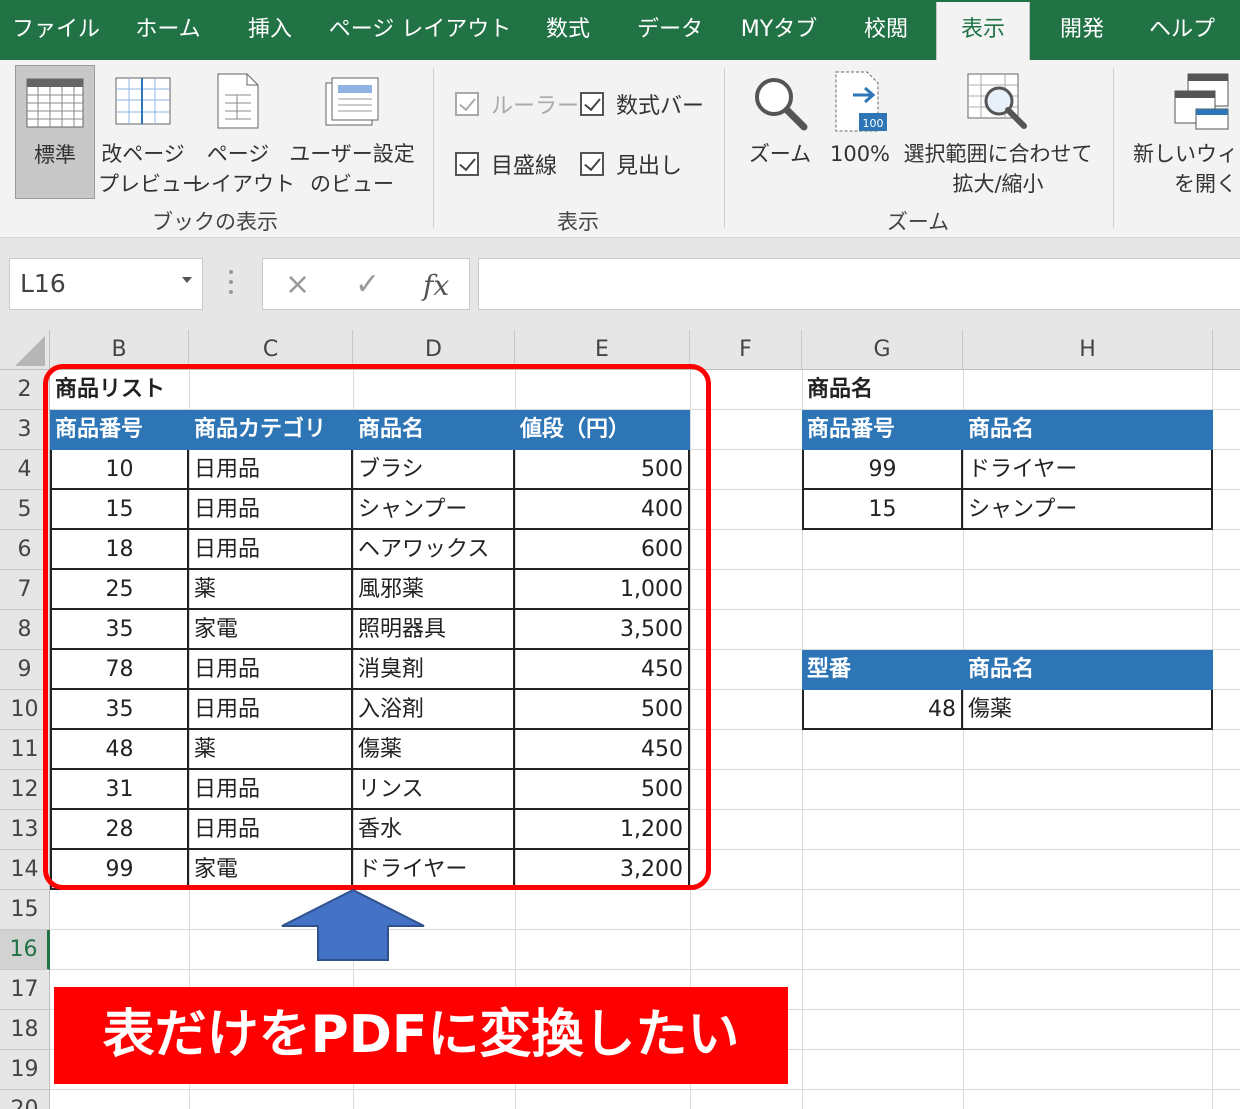  What do you see at coordinates (882, 670) in the screenshot?
I see `table-header-cell: 型番` at bounding box center [882, 670].